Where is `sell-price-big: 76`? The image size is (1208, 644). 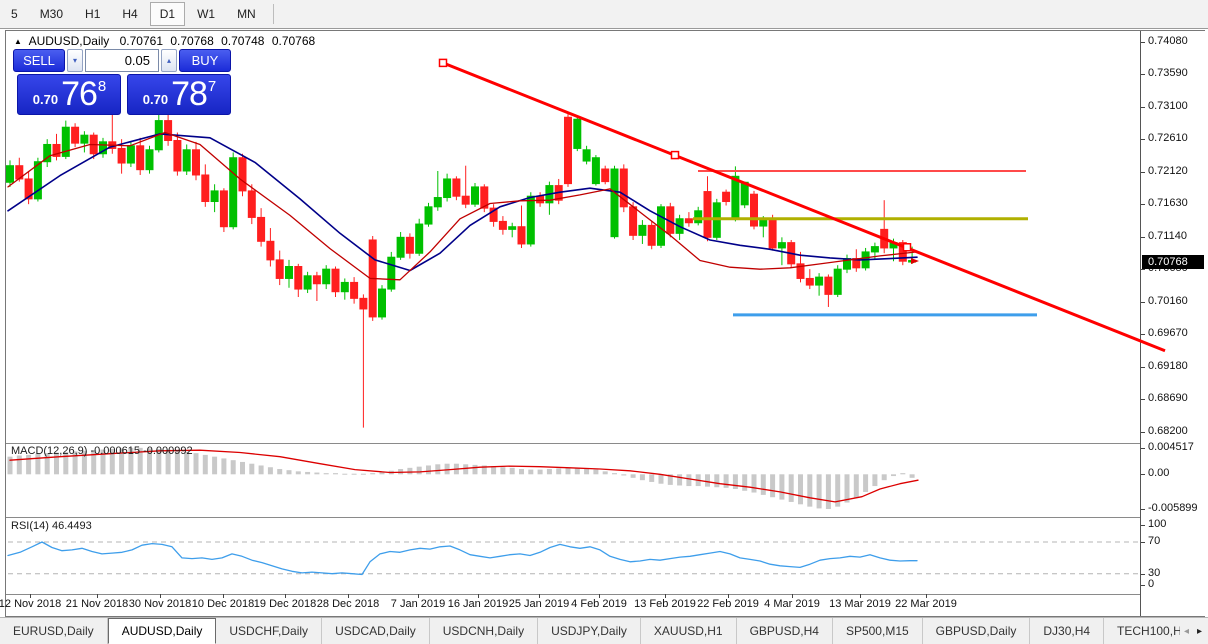
sell-price-big: 76 is located at coordinates (79, 94).